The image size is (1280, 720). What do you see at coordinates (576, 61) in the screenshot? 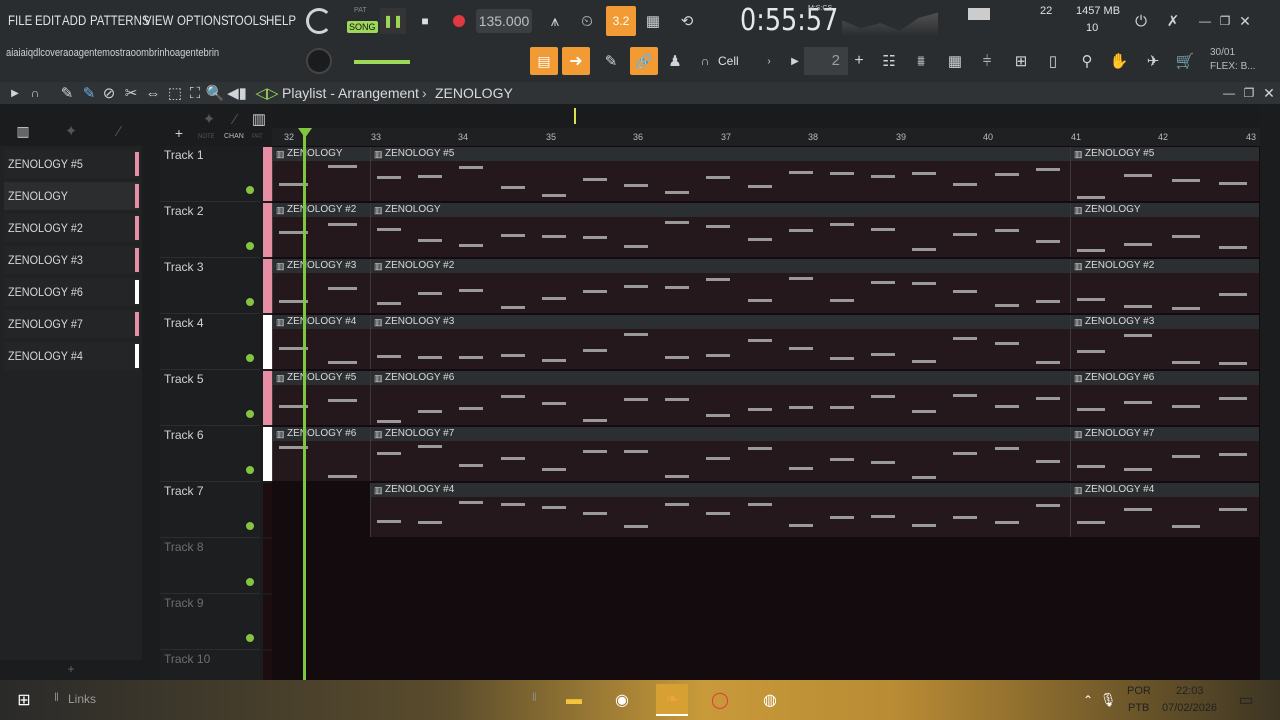
I see `arrow-right-icon: ➜` at bounding box center [576, 61].